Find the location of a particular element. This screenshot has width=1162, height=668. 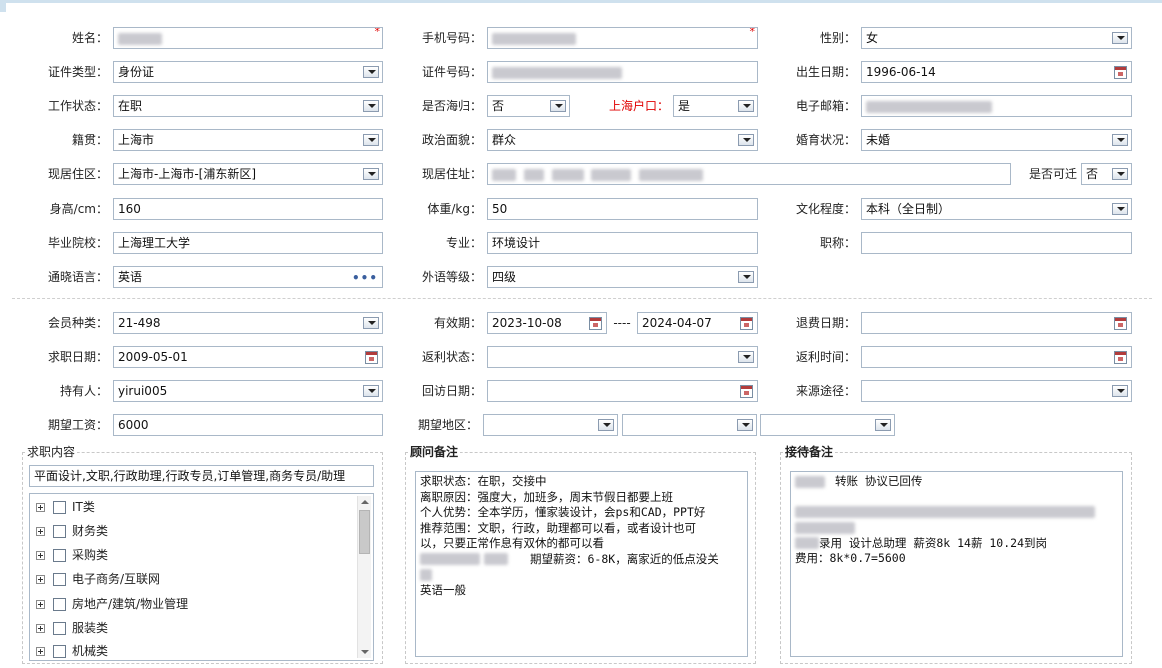

tree-item-machinery: 机械类 is located at coordinates (72, 651).